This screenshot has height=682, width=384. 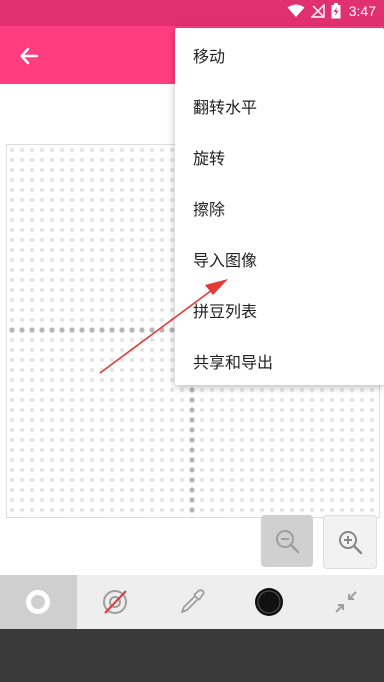 What do you see at coordinates (279, 156) in the screenshot?
I see `menu-item-rotate: 旋转` at bounding box center [279, 156].